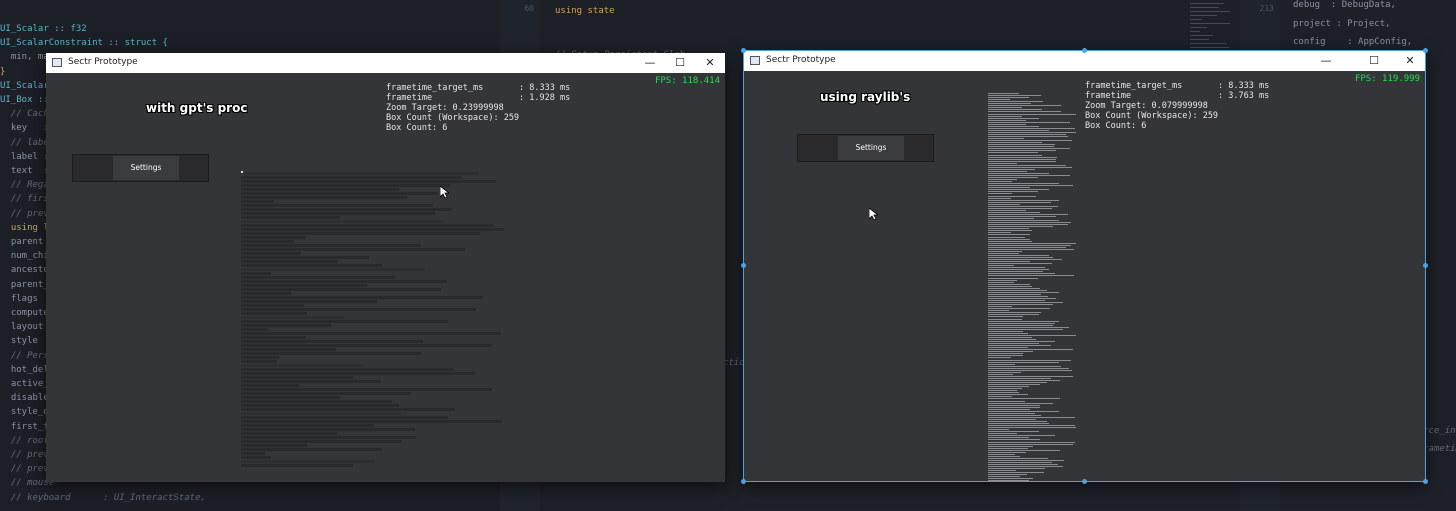 Image resolution: width=1456 pixels, height=511 pixels. What do you see at coordinates (43, 29) in the screenshot?
I see `code-line: UI_Scalar :: f32` at bounding box center [43, 29].